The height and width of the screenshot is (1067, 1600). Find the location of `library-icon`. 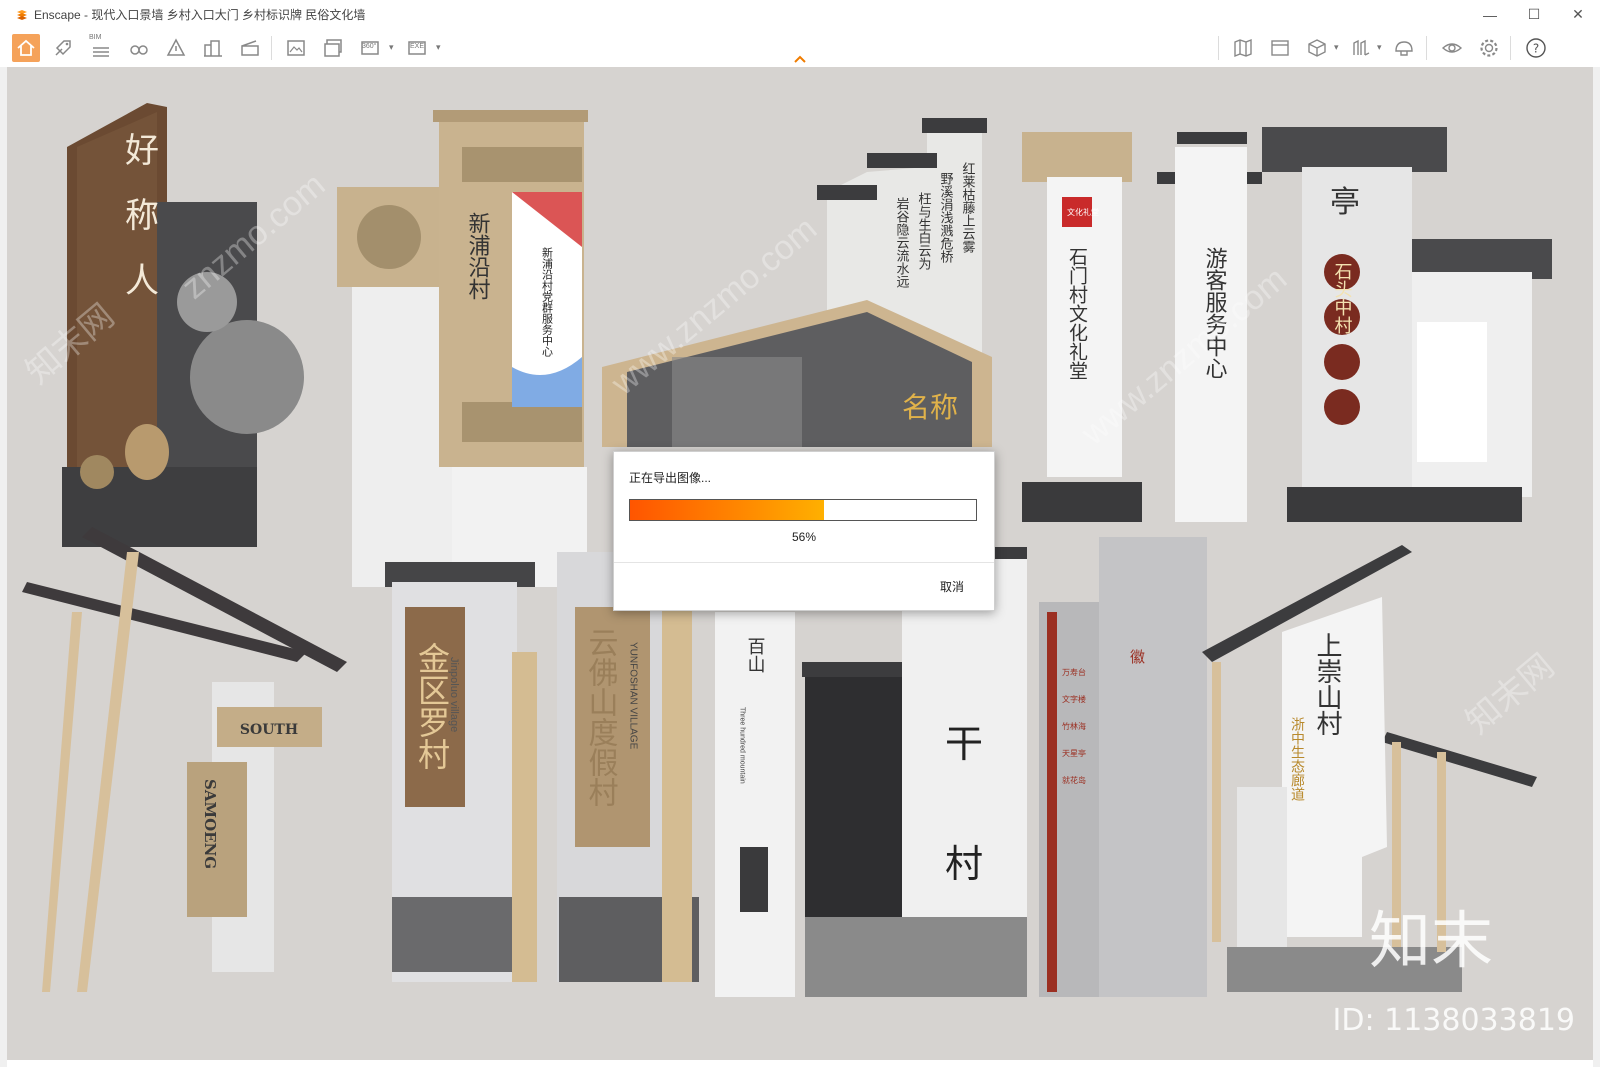

library-icon is located at coordinates (1280, 48).